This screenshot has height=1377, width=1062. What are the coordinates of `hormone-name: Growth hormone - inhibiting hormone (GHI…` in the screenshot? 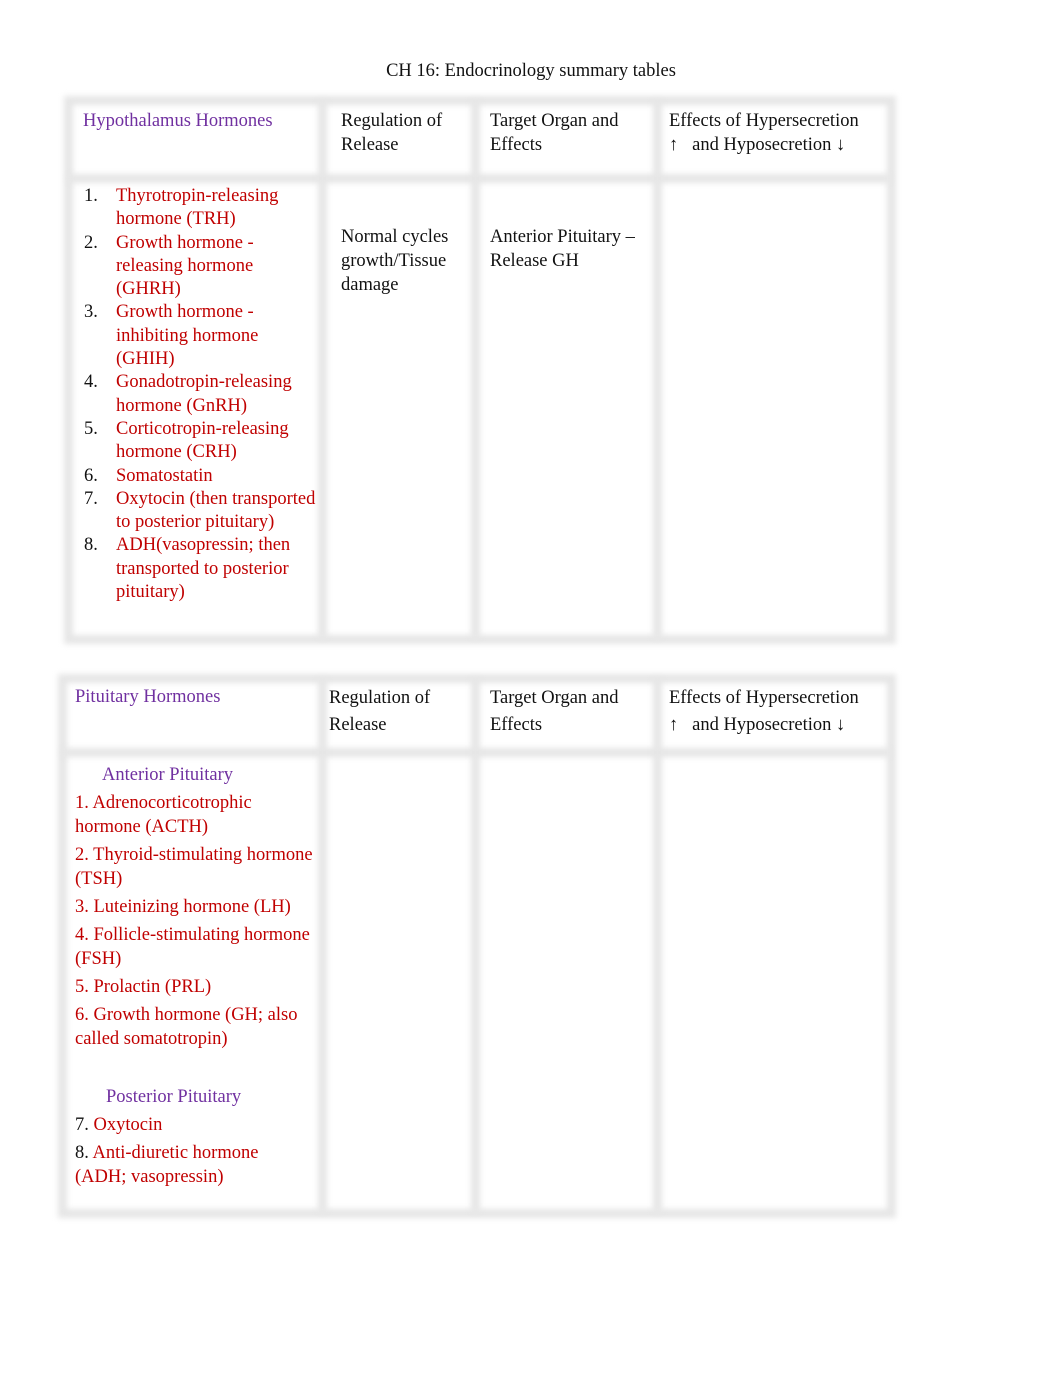 It's located at (187, 336).